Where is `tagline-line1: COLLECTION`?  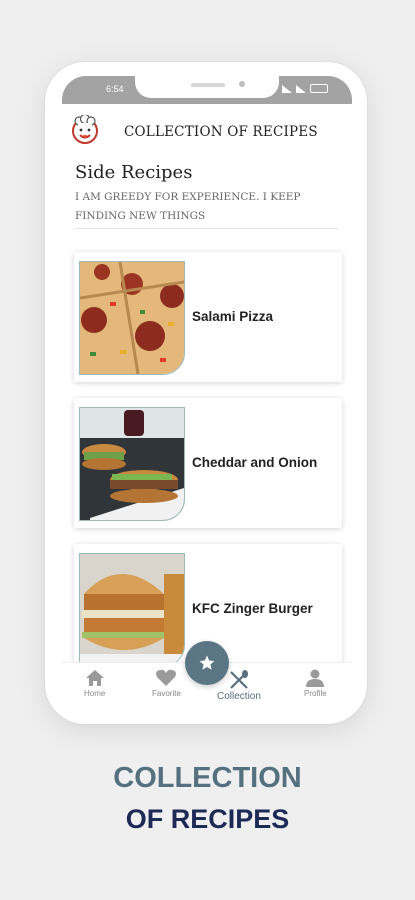
tagline-line1: COLLECTION is located at coordinates (207, 778).